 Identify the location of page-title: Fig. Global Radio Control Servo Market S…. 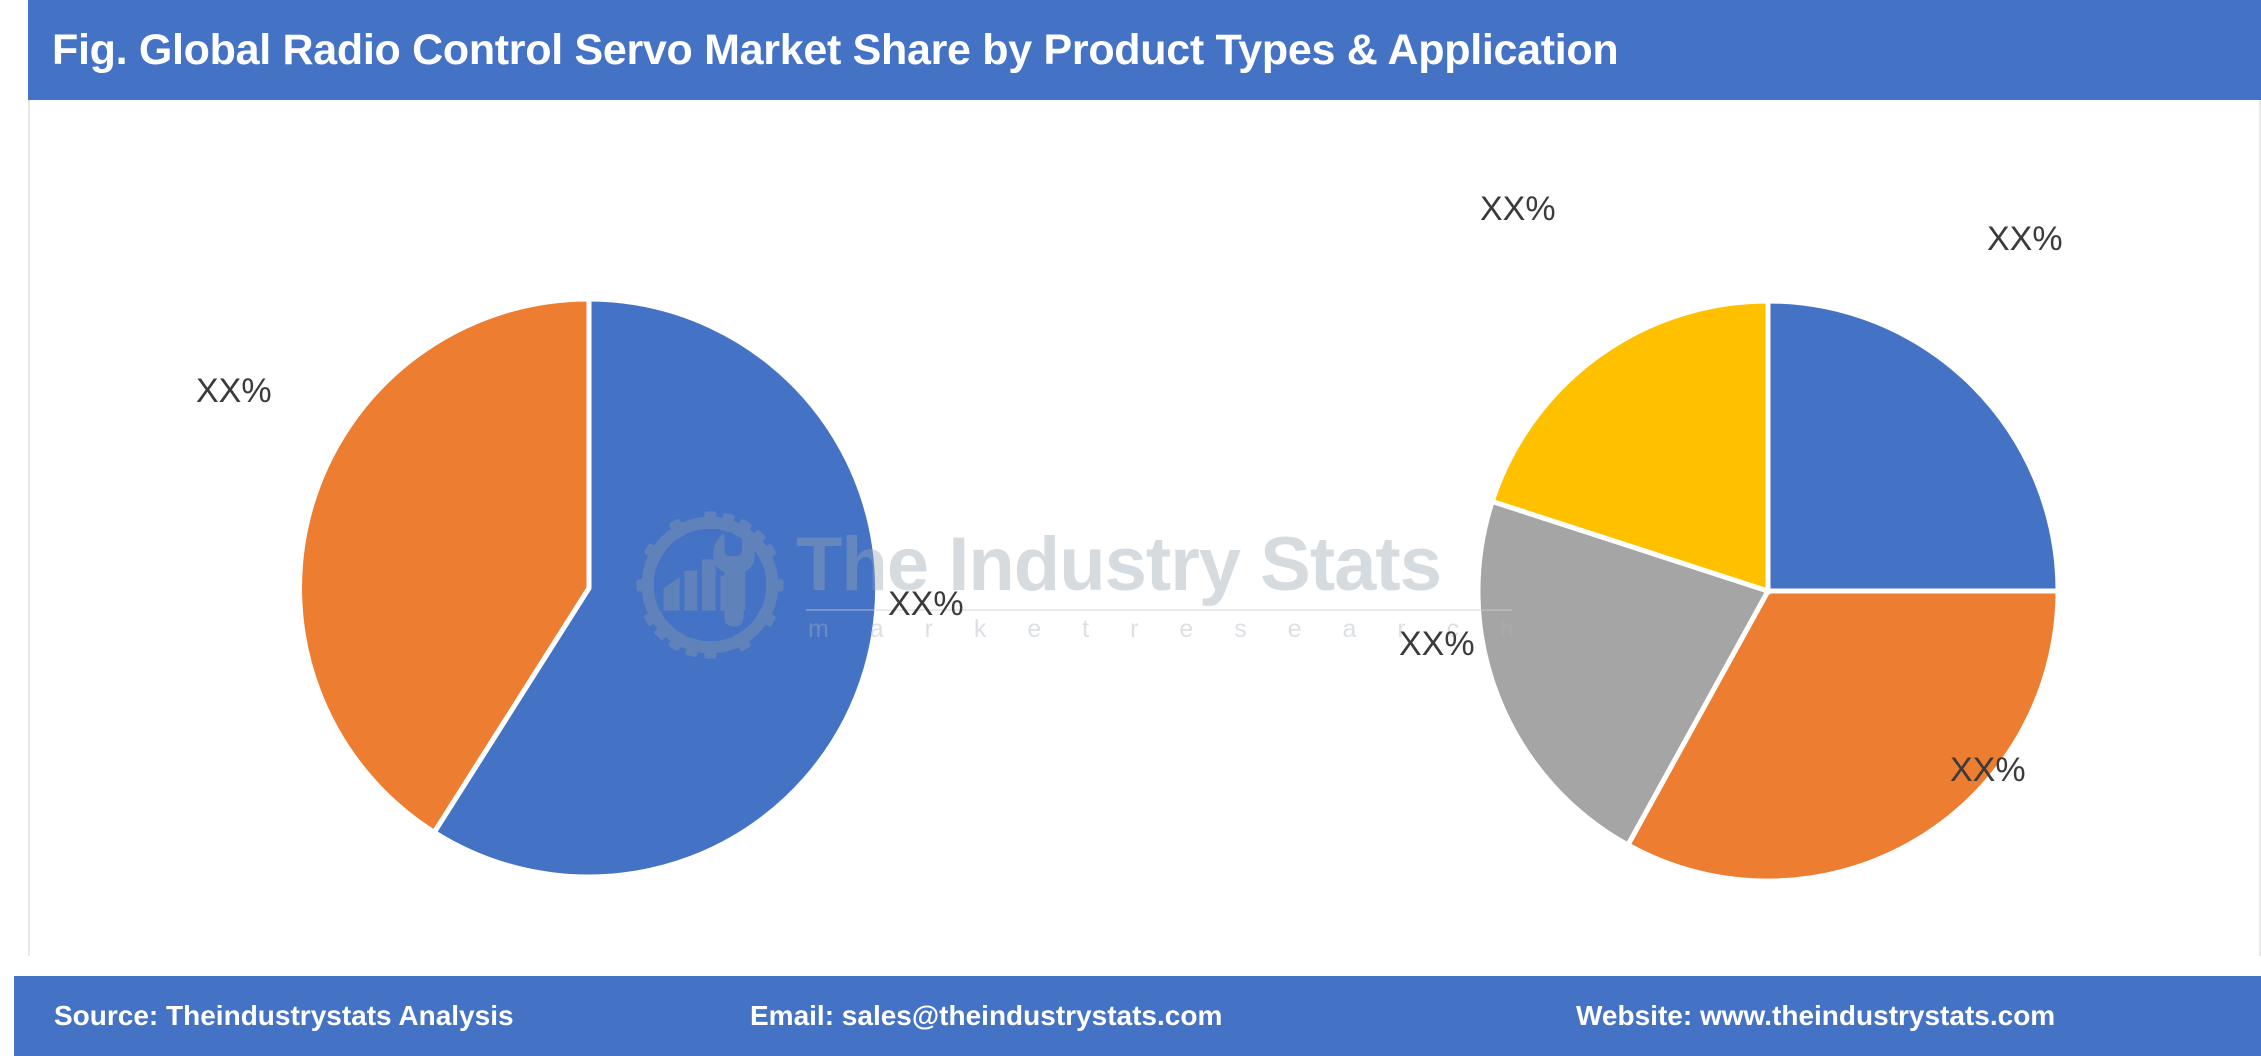
(835, 49).